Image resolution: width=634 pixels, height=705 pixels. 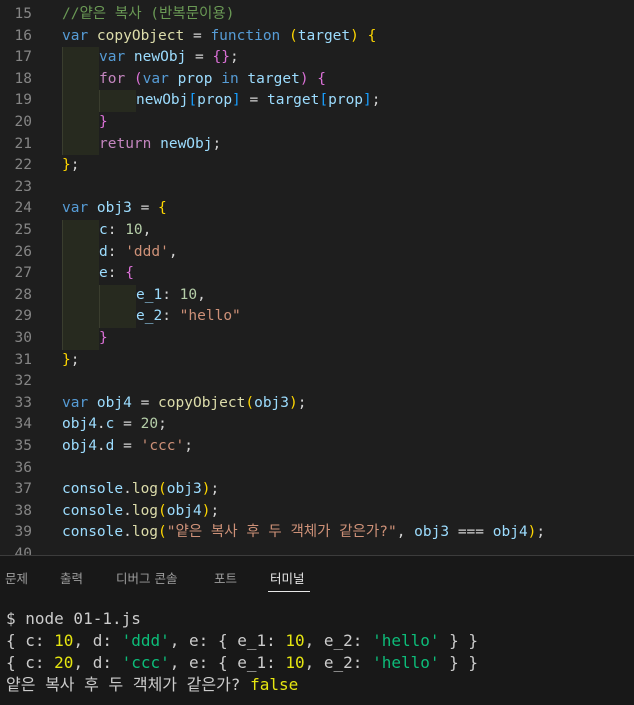 I want to click on code-text: for (var prop in target) {, so click(x=212, y=80).